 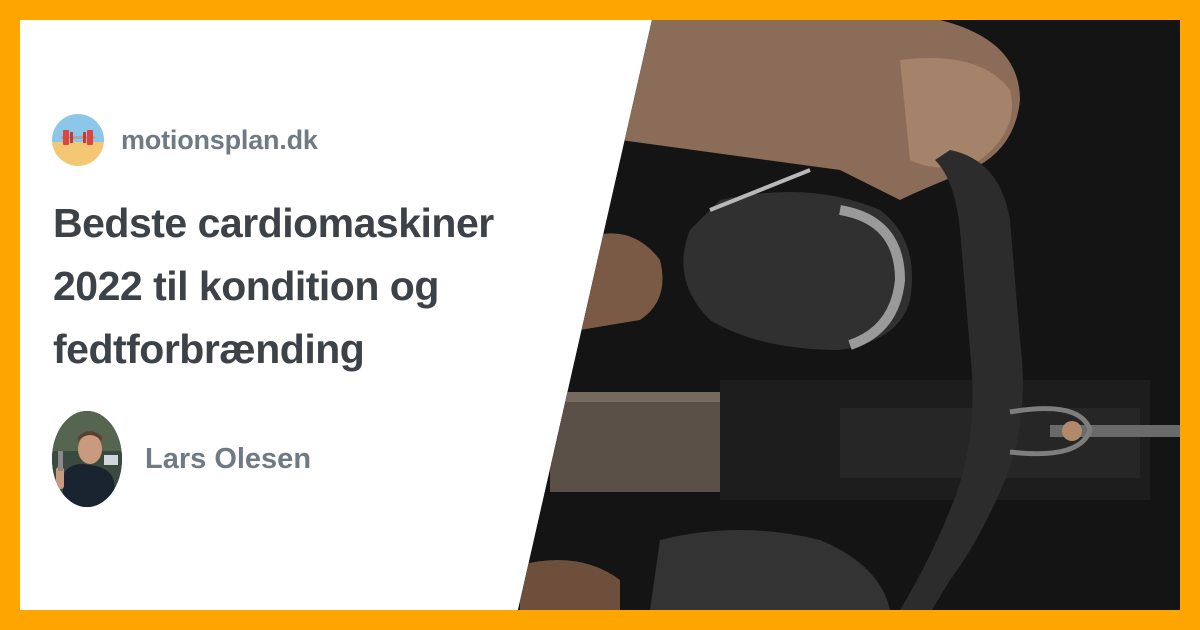 What do you see at coordinates (87, 459) in the screenshot?
I see `author-avatar` at bounding box center [87, 459].